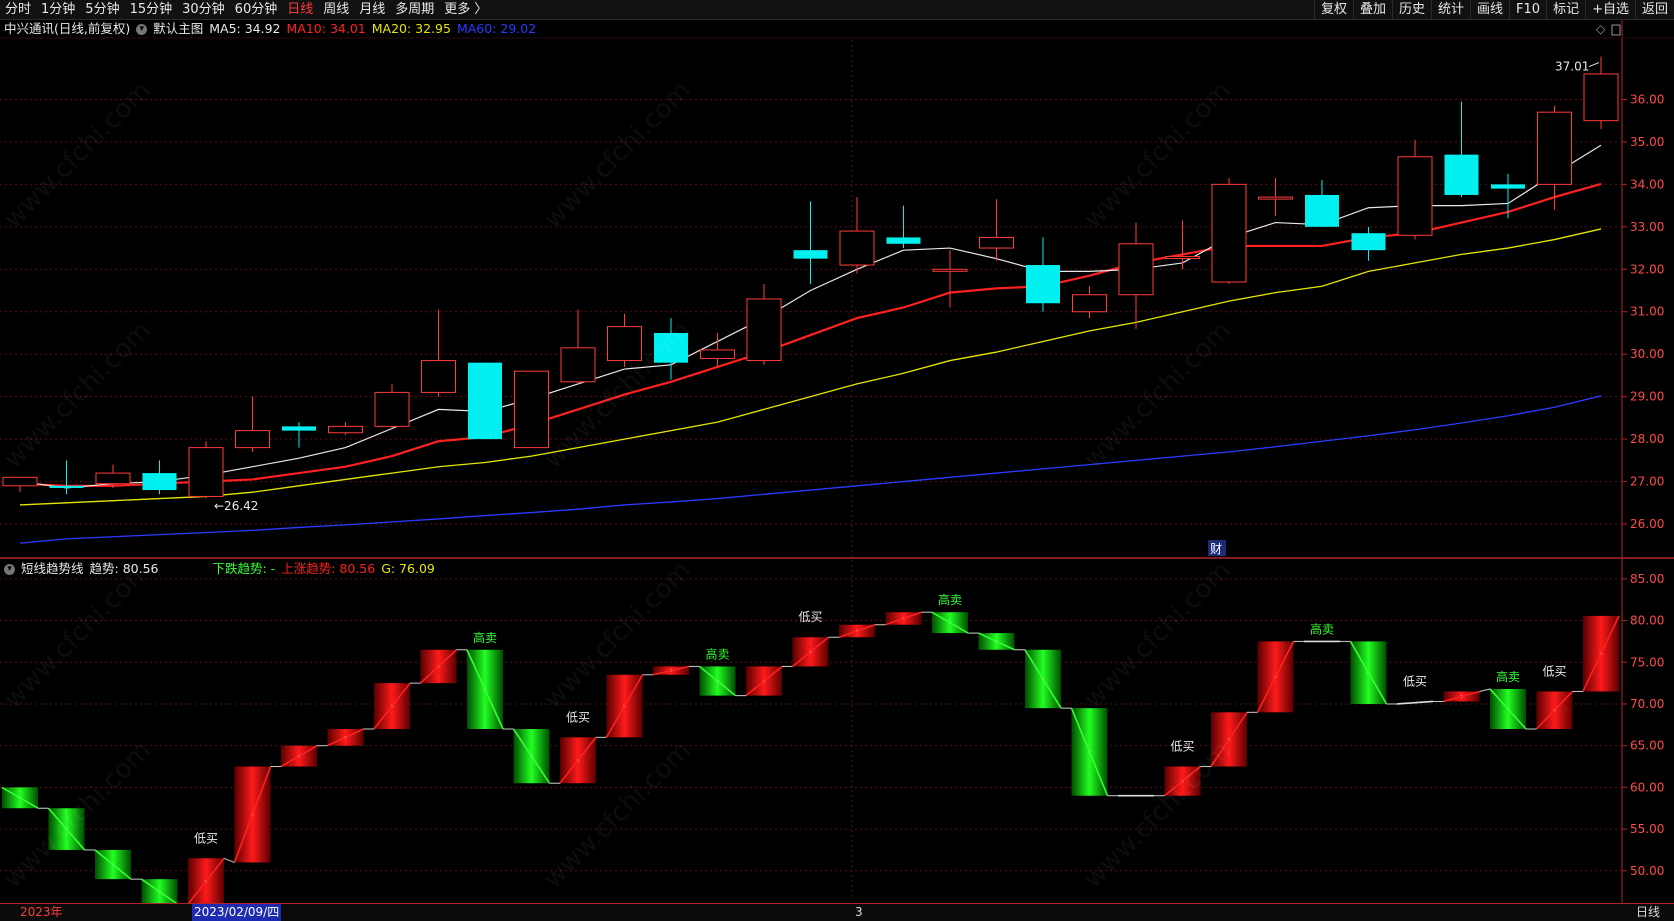 The image size is (1674, 921). Describe the element at coordinates (1648, 912) in the screenshot. I see `period-label: 日线` at that location.